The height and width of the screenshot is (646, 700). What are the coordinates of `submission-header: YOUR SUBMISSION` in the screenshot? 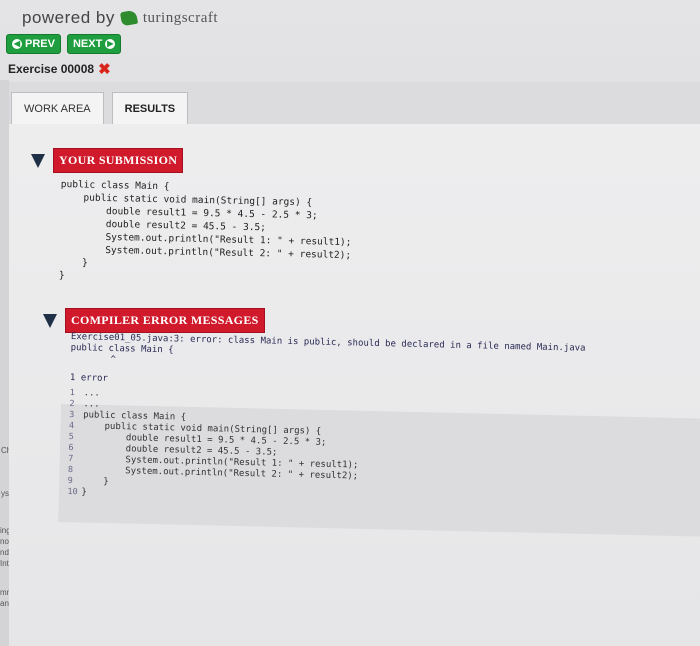 It's located at (107, 160).